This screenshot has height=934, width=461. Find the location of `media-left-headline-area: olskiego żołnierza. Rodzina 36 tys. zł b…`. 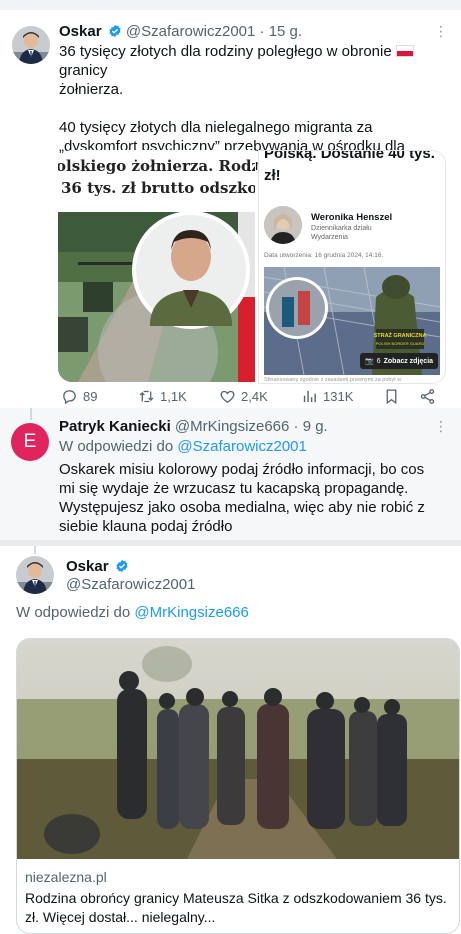

media-left-headline-area: olskiego żołnierza. Rodzina 36 tys. zł b… is located at coordinates (156, 181).